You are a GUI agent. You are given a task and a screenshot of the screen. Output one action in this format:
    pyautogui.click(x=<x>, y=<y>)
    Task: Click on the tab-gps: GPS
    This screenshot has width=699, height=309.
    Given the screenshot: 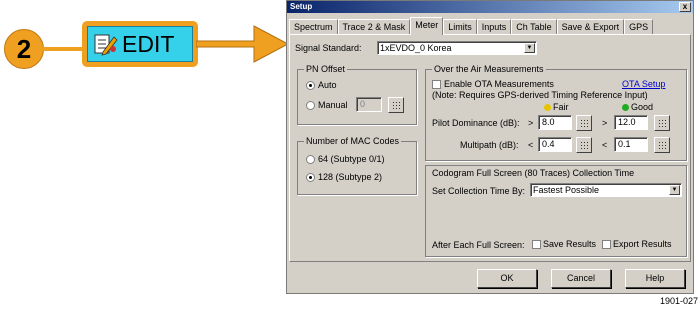 What is the action you would take?
    pyautogui.click(x=639, y=27)
    